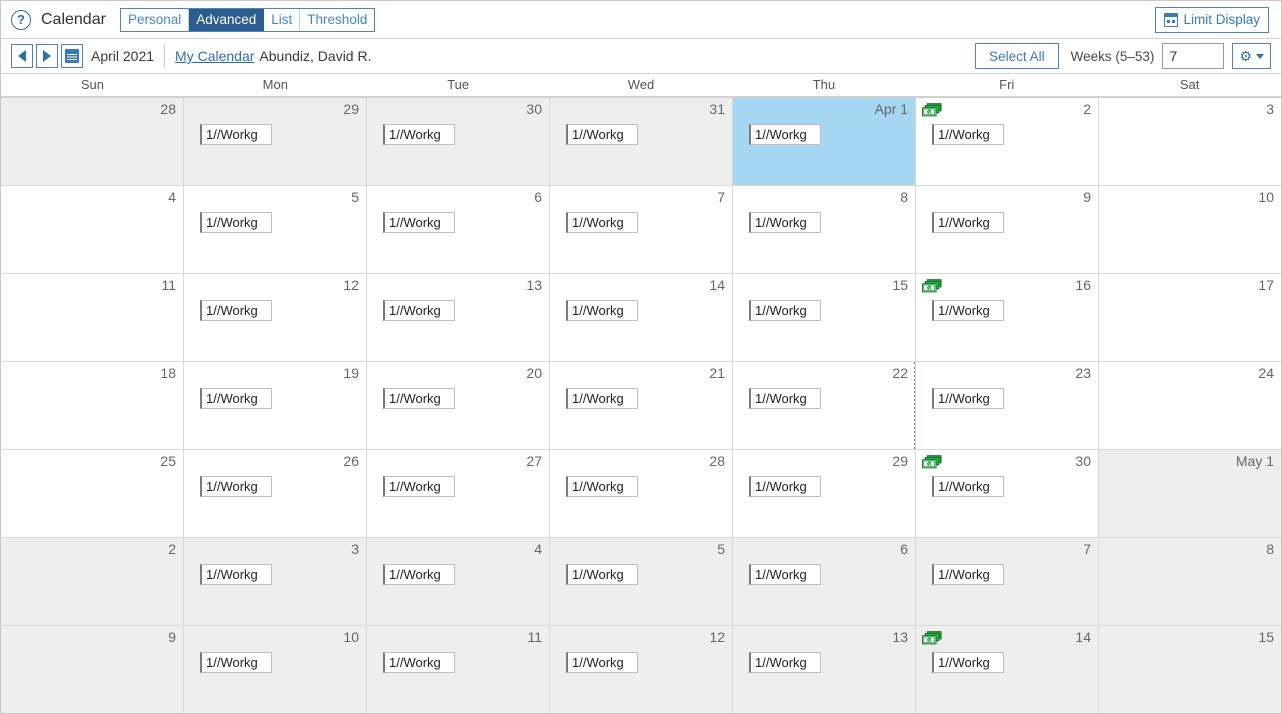 The image size is (1282, 714). What do you see at coordinates (172, 549) in the screenshot?
I see `day-number: 2` at bounding box center [172, 549].